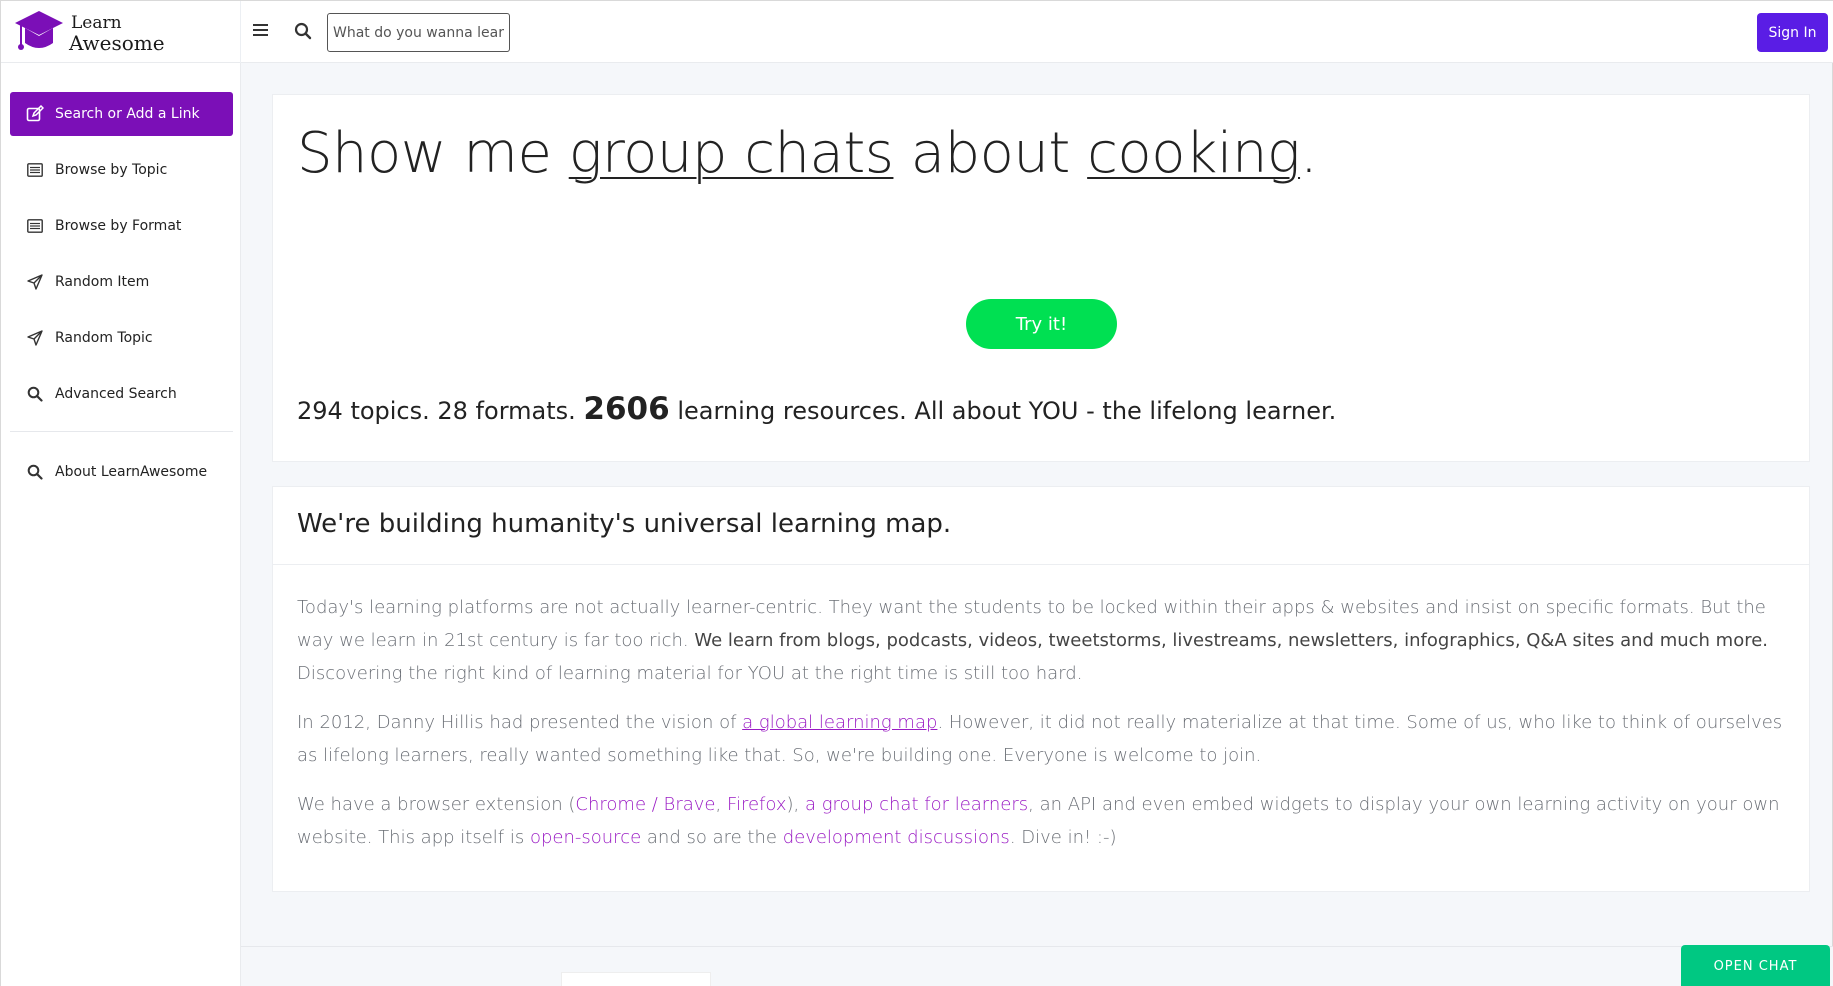  Describe the element at coordinates (1041, 324) in the screenshot. I see `try-it-button: Try it!` at that location.